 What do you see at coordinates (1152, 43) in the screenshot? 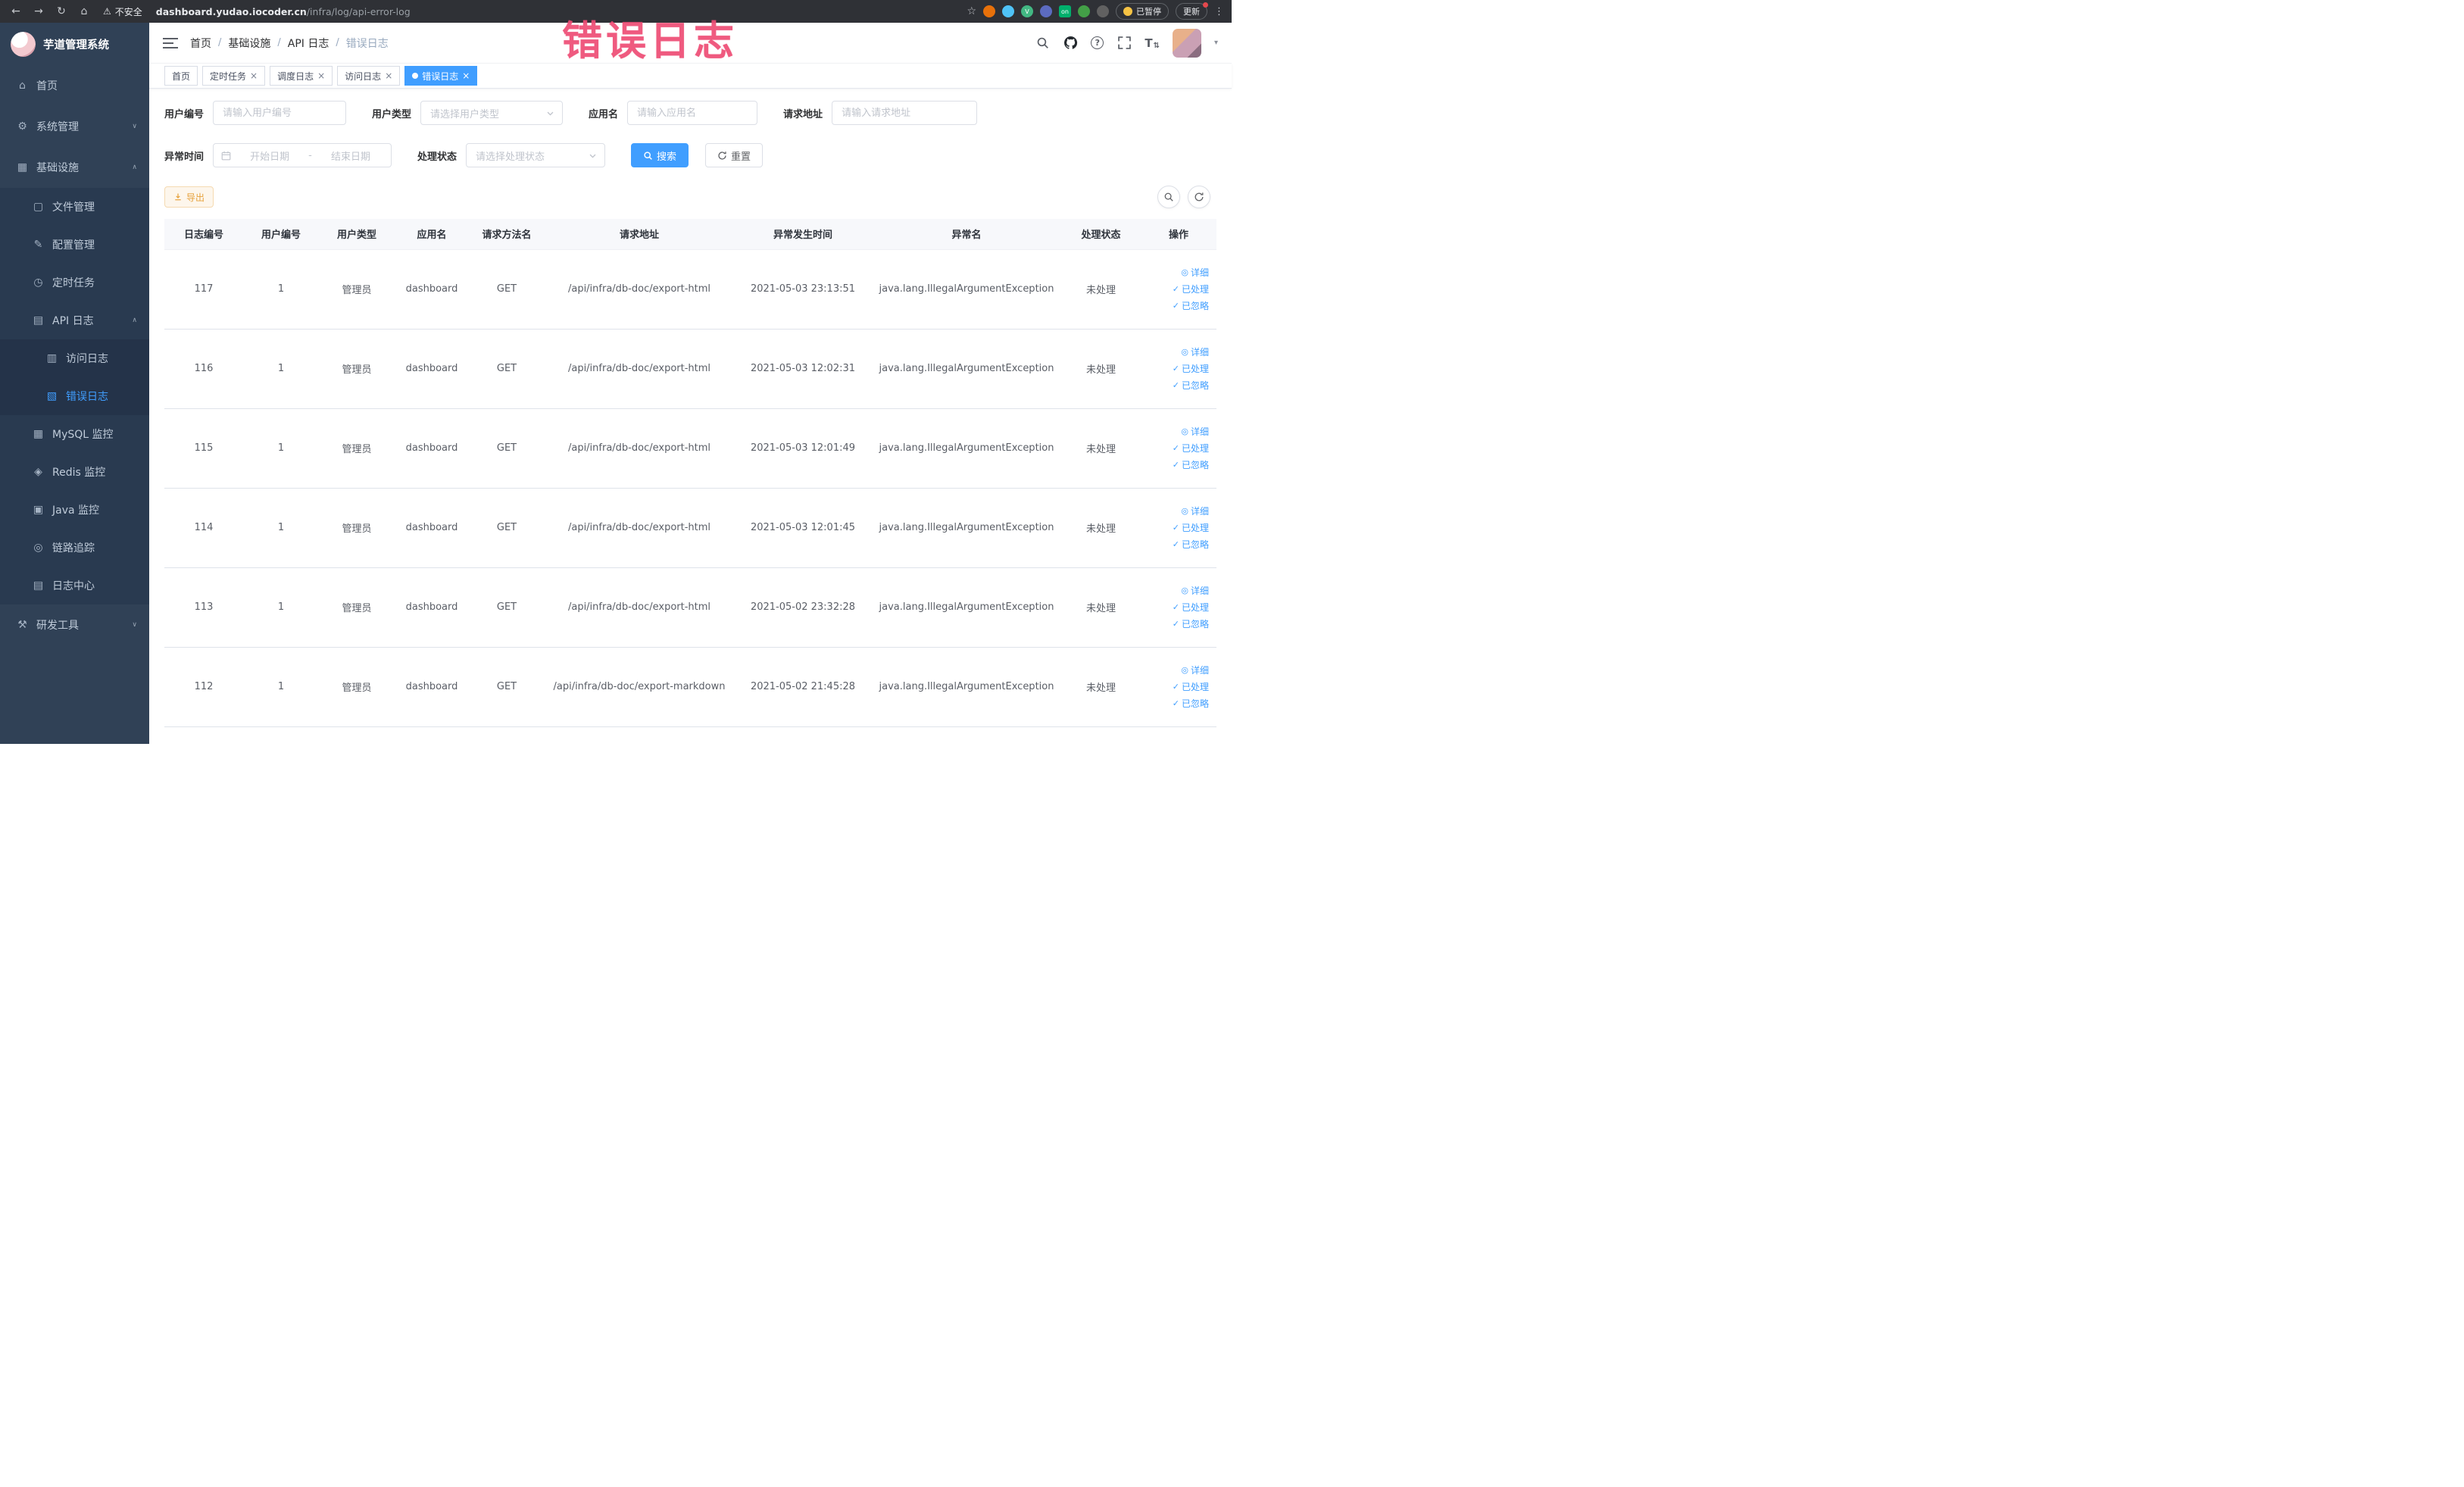
I see `font-size-icon: T ⇅` at bounding box center [1152, 43].